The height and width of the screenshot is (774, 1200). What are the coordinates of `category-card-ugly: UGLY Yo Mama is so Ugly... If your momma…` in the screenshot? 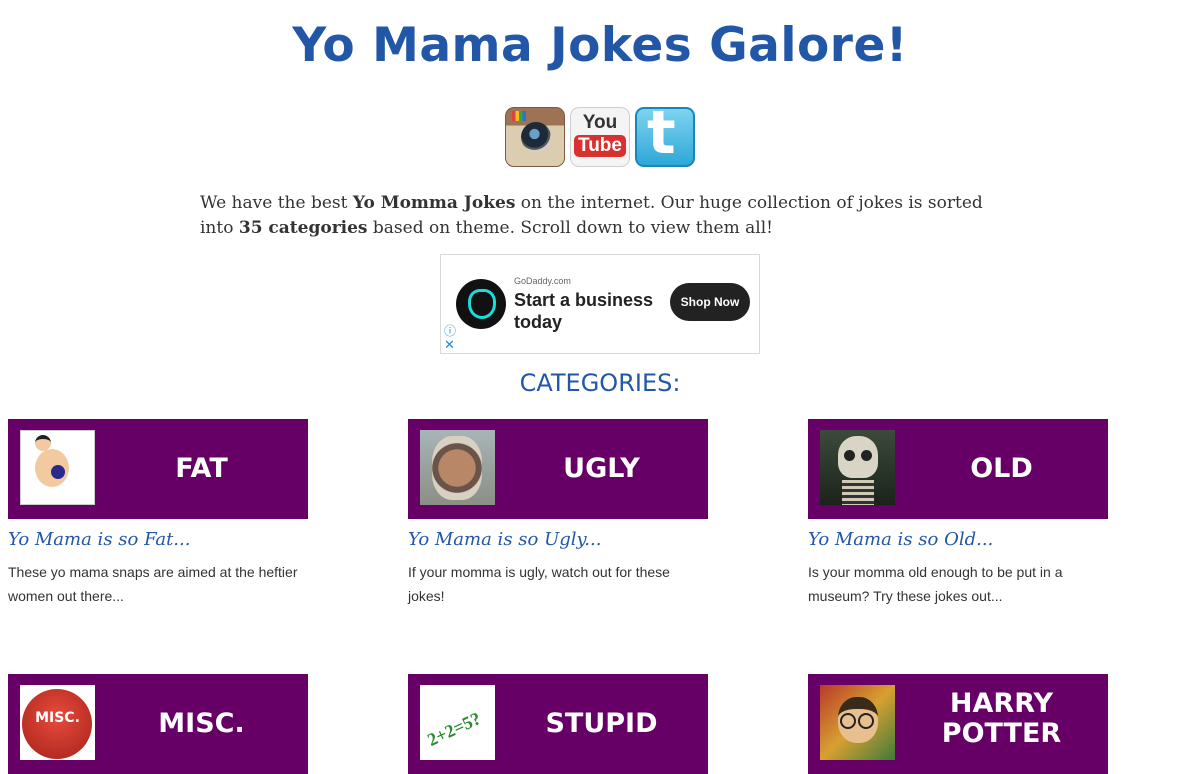 It's located at (573, 513).